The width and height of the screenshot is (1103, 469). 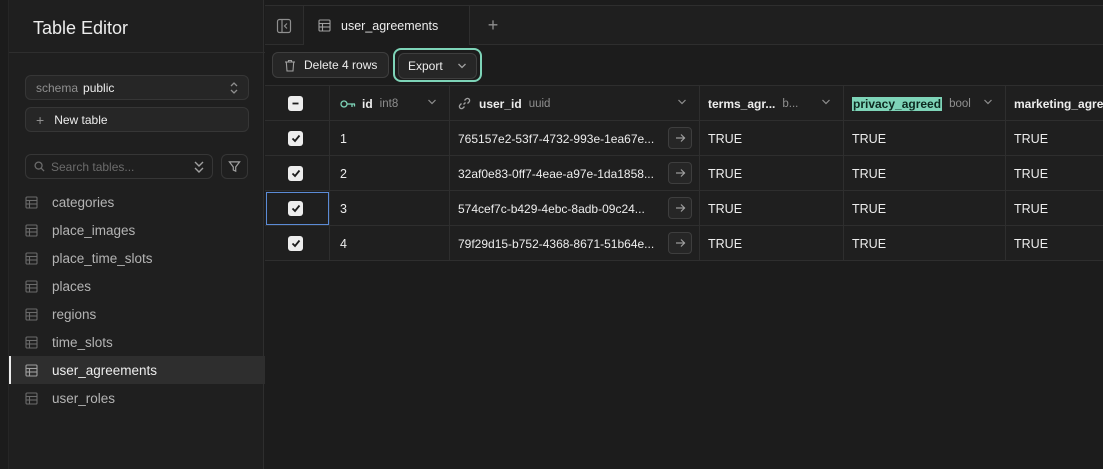 I want to click on cell-id: 4, so click(x=390, y=243).